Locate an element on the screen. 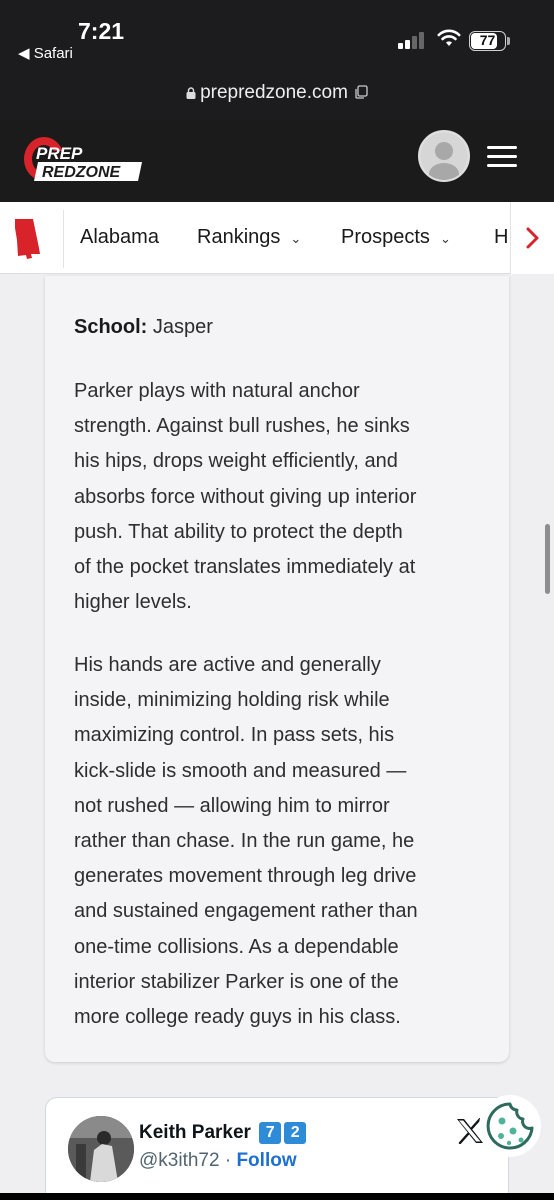 The height and width of the screenshot is (1200, 554). battery-icon: 77 is located at coordinates (487, 41).